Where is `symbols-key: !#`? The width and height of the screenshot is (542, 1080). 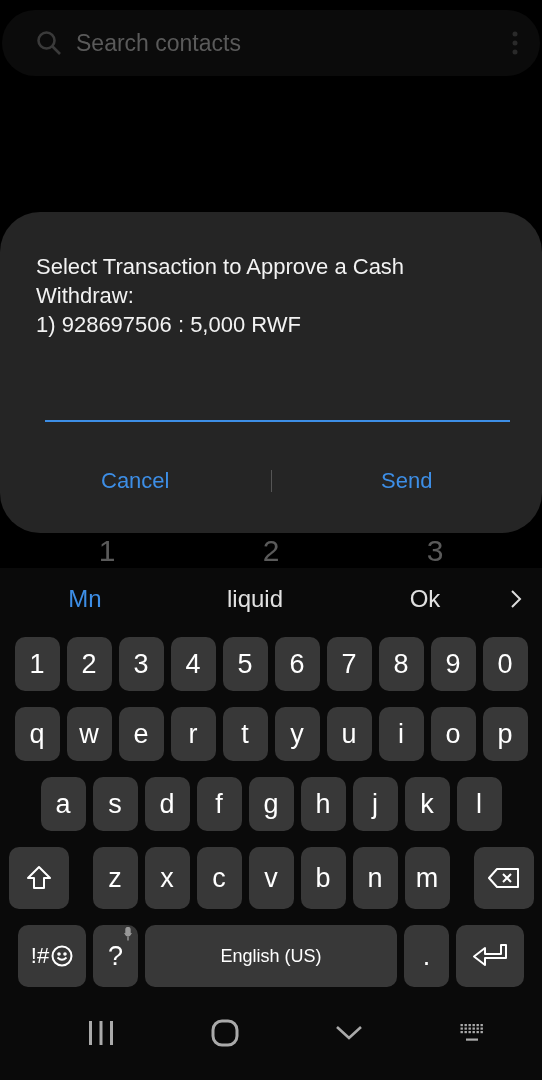 symbols-key: !# is located at coordinates (52, 956).